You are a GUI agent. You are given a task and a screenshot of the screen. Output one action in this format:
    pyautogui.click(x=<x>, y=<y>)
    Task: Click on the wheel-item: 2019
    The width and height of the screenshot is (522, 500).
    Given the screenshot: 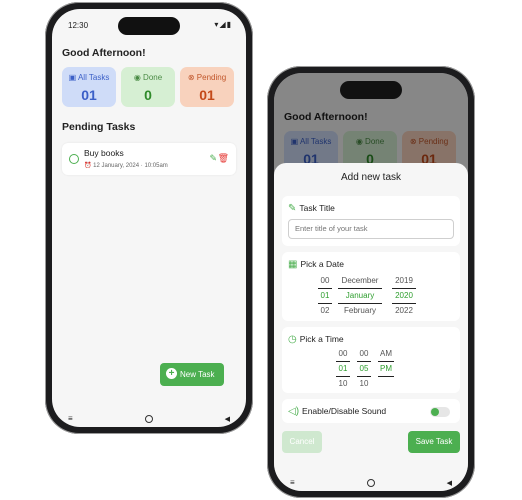 What is the action you would take?
    pyautogui.click(x=404, y=280)
    